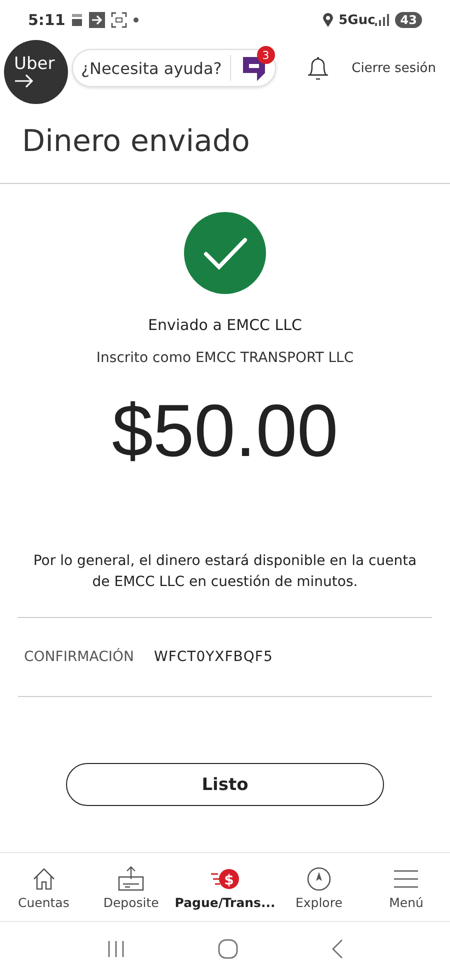 This screenshot has width=450, height=976. I want to click on compass-icon, so click(318, 878).